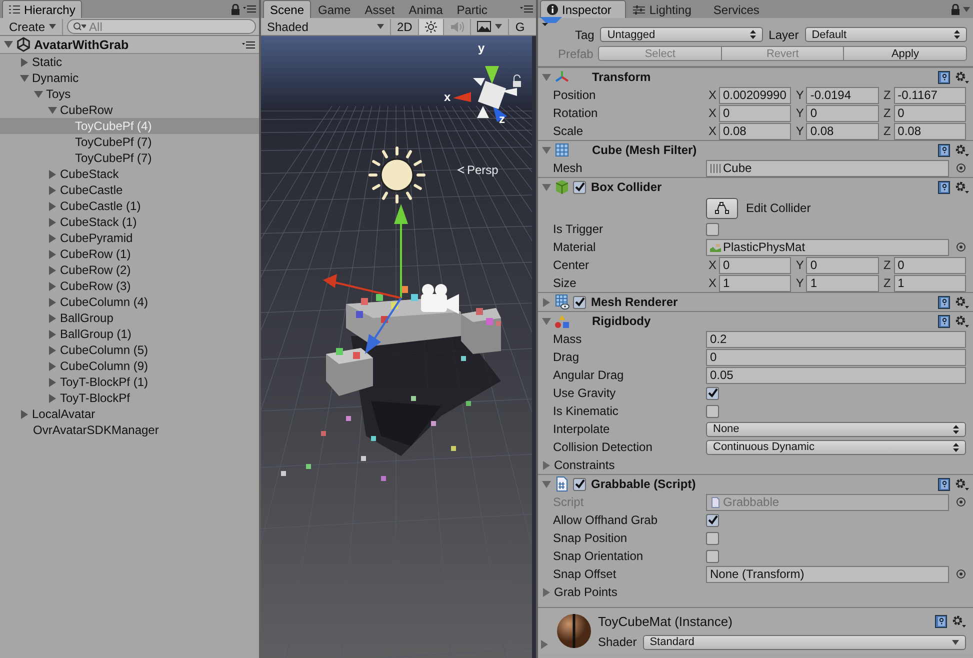 The image size is (973, 658). Describe the element at coordinates (129, 254) in the screenshot. I see `hierarchy-item: CubeRow (1)` at that location.